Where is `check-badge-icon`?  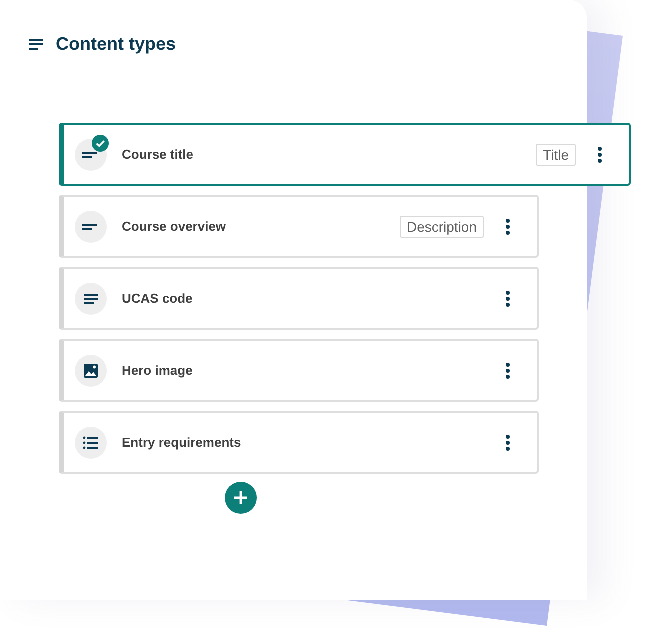
check-badge-icon is located at coordinates (100, 143).